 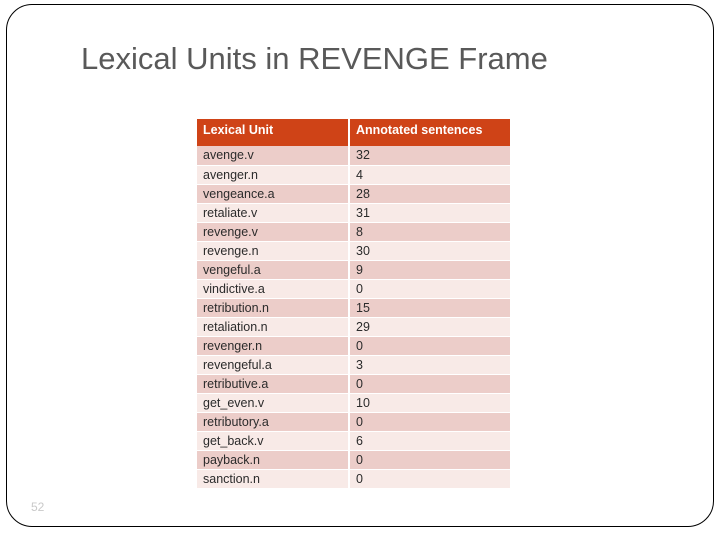 I want to click on table-row: payback.n 0, so click(x=353, y=460).